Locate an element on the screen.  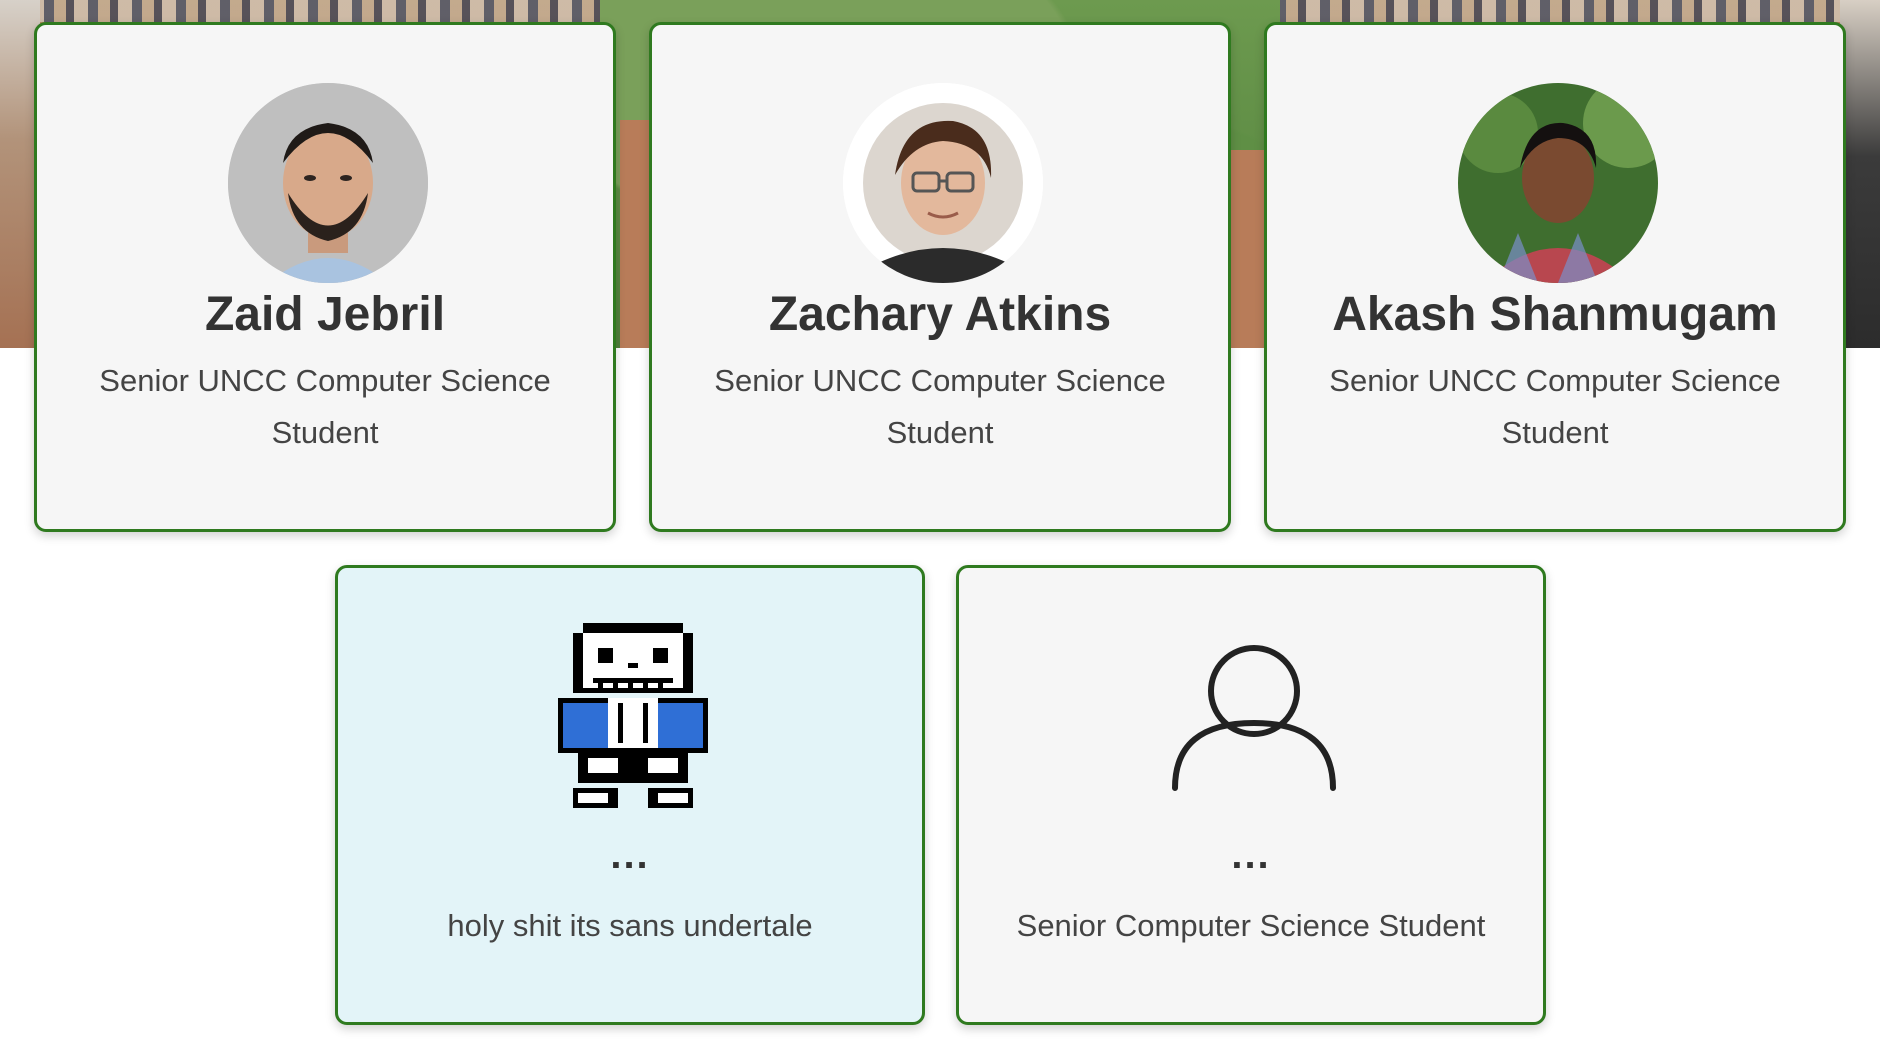
team-card-sans: ... holy shit its sans undertale is located at coordinates (630, 795).